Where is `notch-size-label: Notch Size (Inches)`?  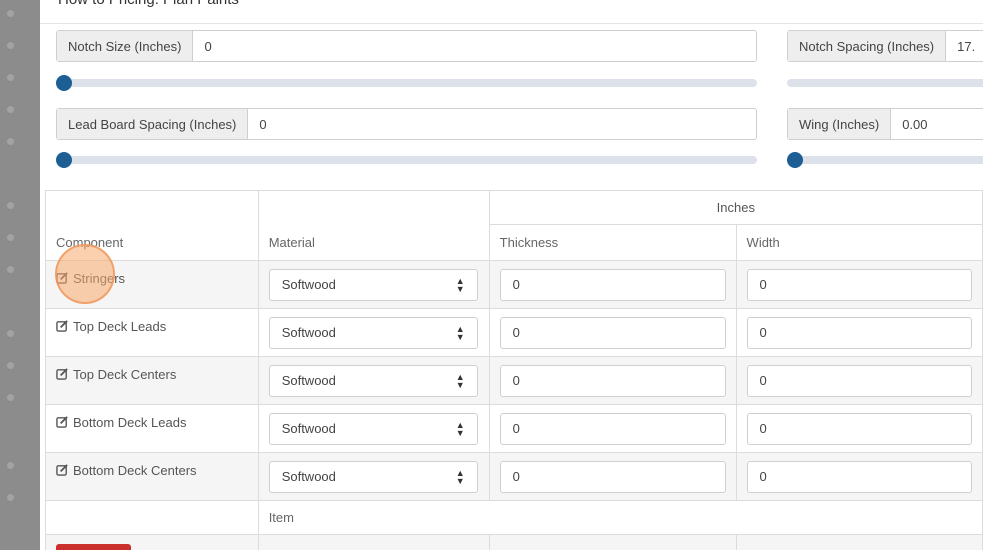 notch-size-label: Notch Size (Inches) is located at coordinates (125, 46).